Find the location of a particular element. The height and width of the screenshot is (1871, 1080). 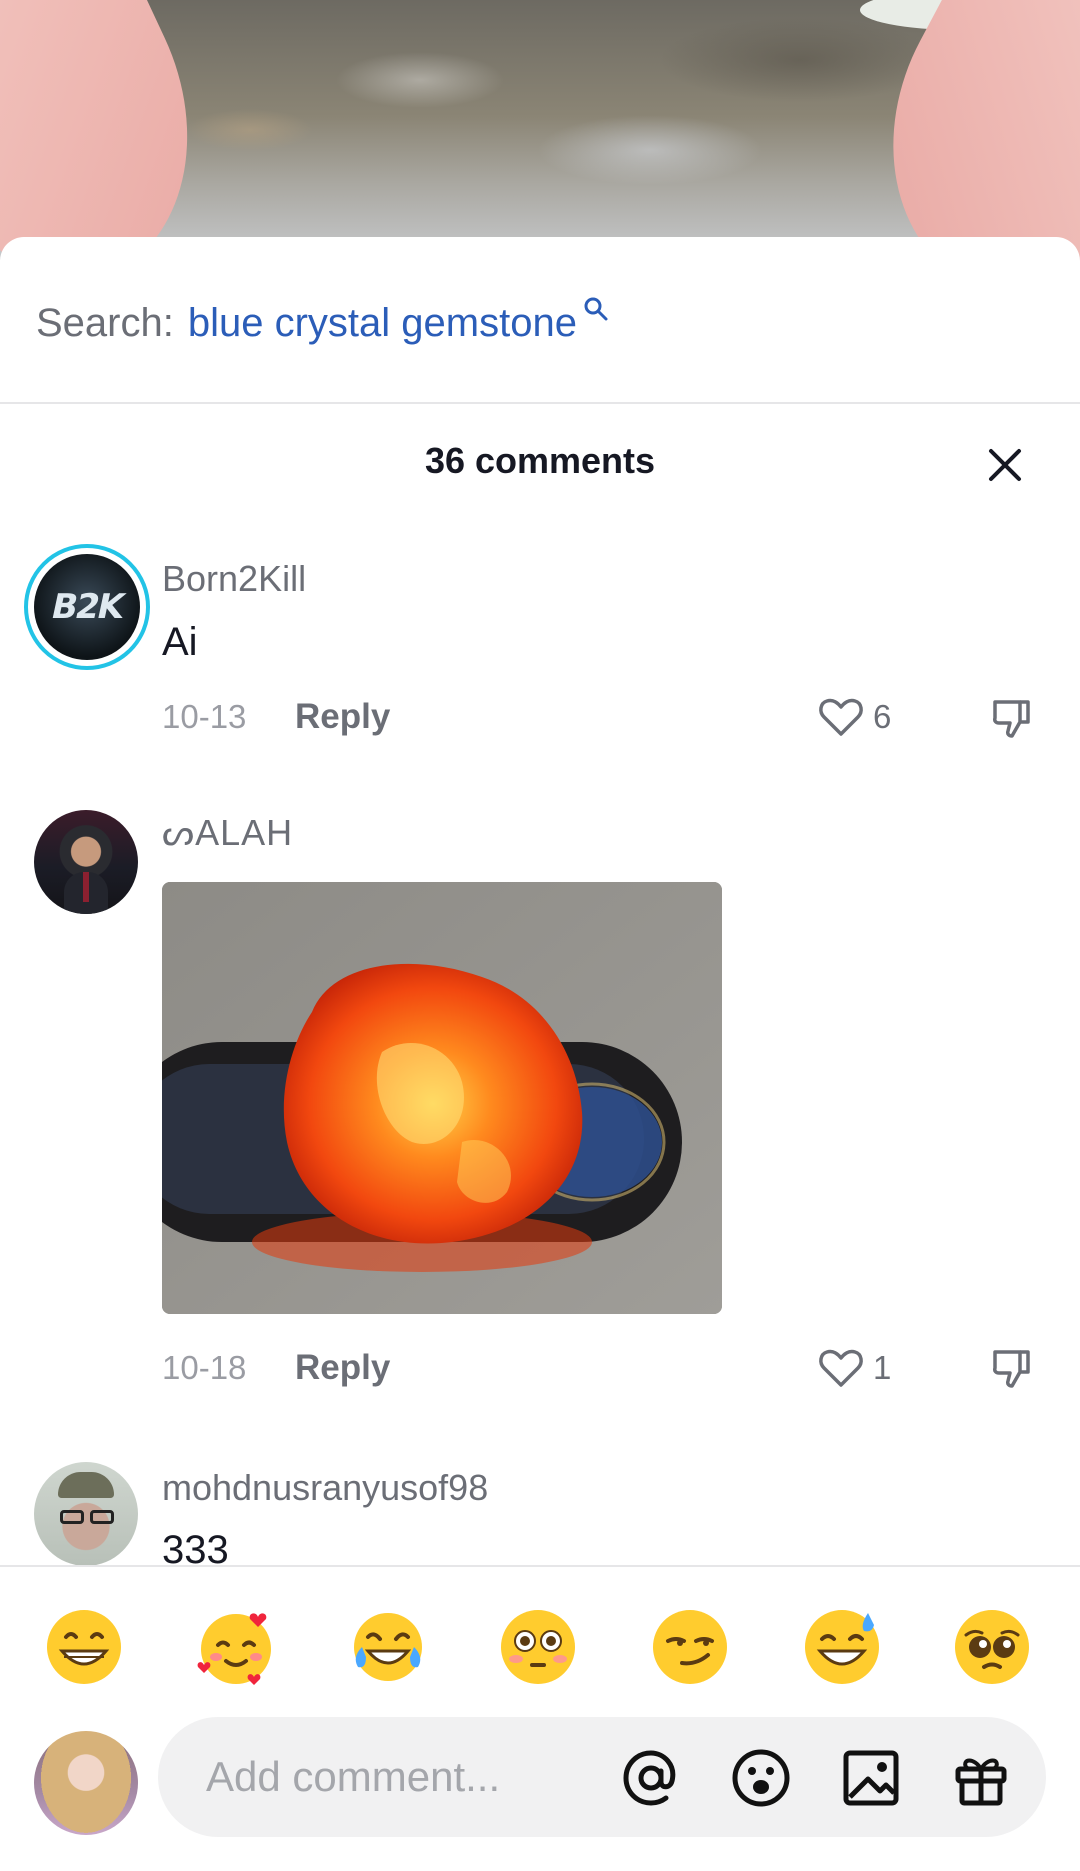

self-avatar is located at coordinates (86, 1783).